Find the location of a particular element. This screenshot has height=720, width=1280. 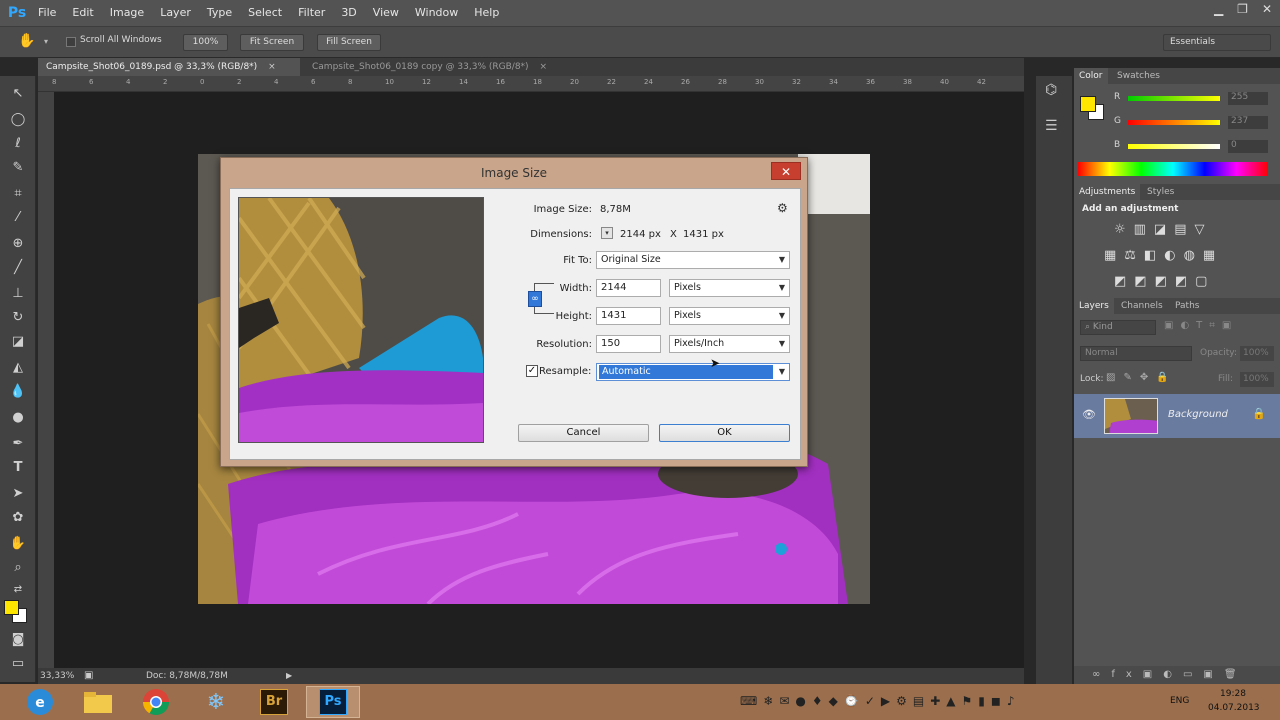

menu-type: Type is located at coordinates (219, 13).